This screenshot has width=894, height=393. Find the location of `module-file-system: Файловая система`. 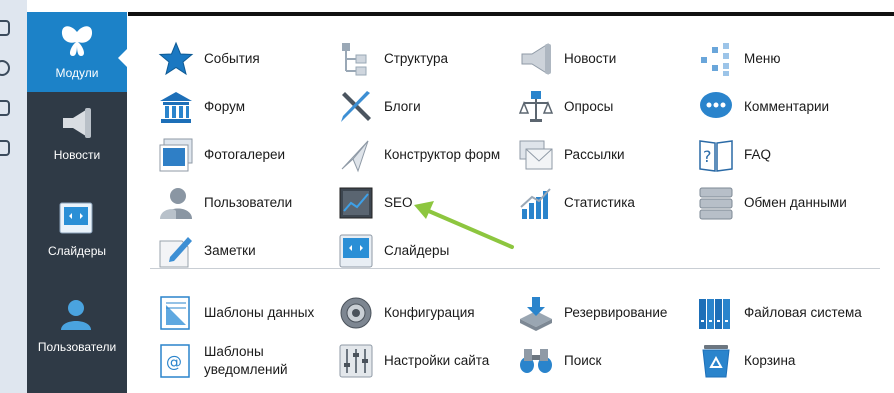

module-file-system: Файловая система is located at coordinates (788, 313).